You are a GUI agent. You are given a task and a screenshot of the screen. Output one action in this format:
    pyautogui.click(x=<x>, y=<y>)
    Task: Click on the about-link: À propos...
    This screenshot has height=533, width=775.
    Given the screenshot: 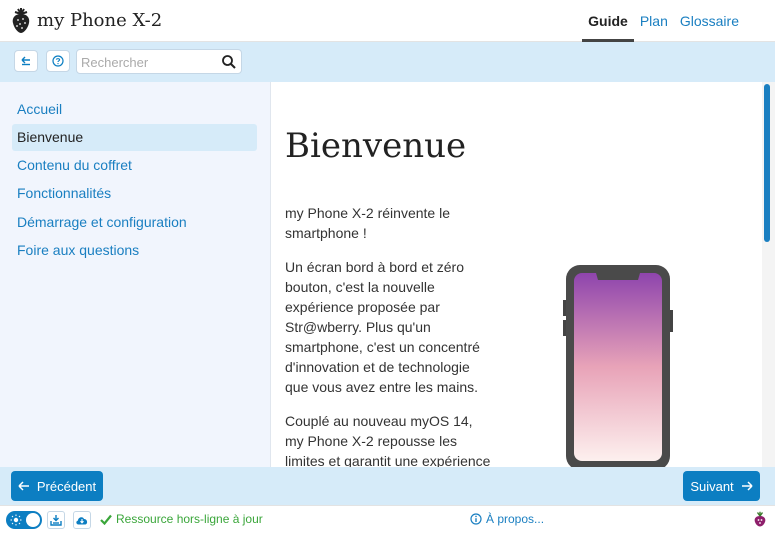 What is the action you would take?
    pyautogui.click(x=507, y=519)
    